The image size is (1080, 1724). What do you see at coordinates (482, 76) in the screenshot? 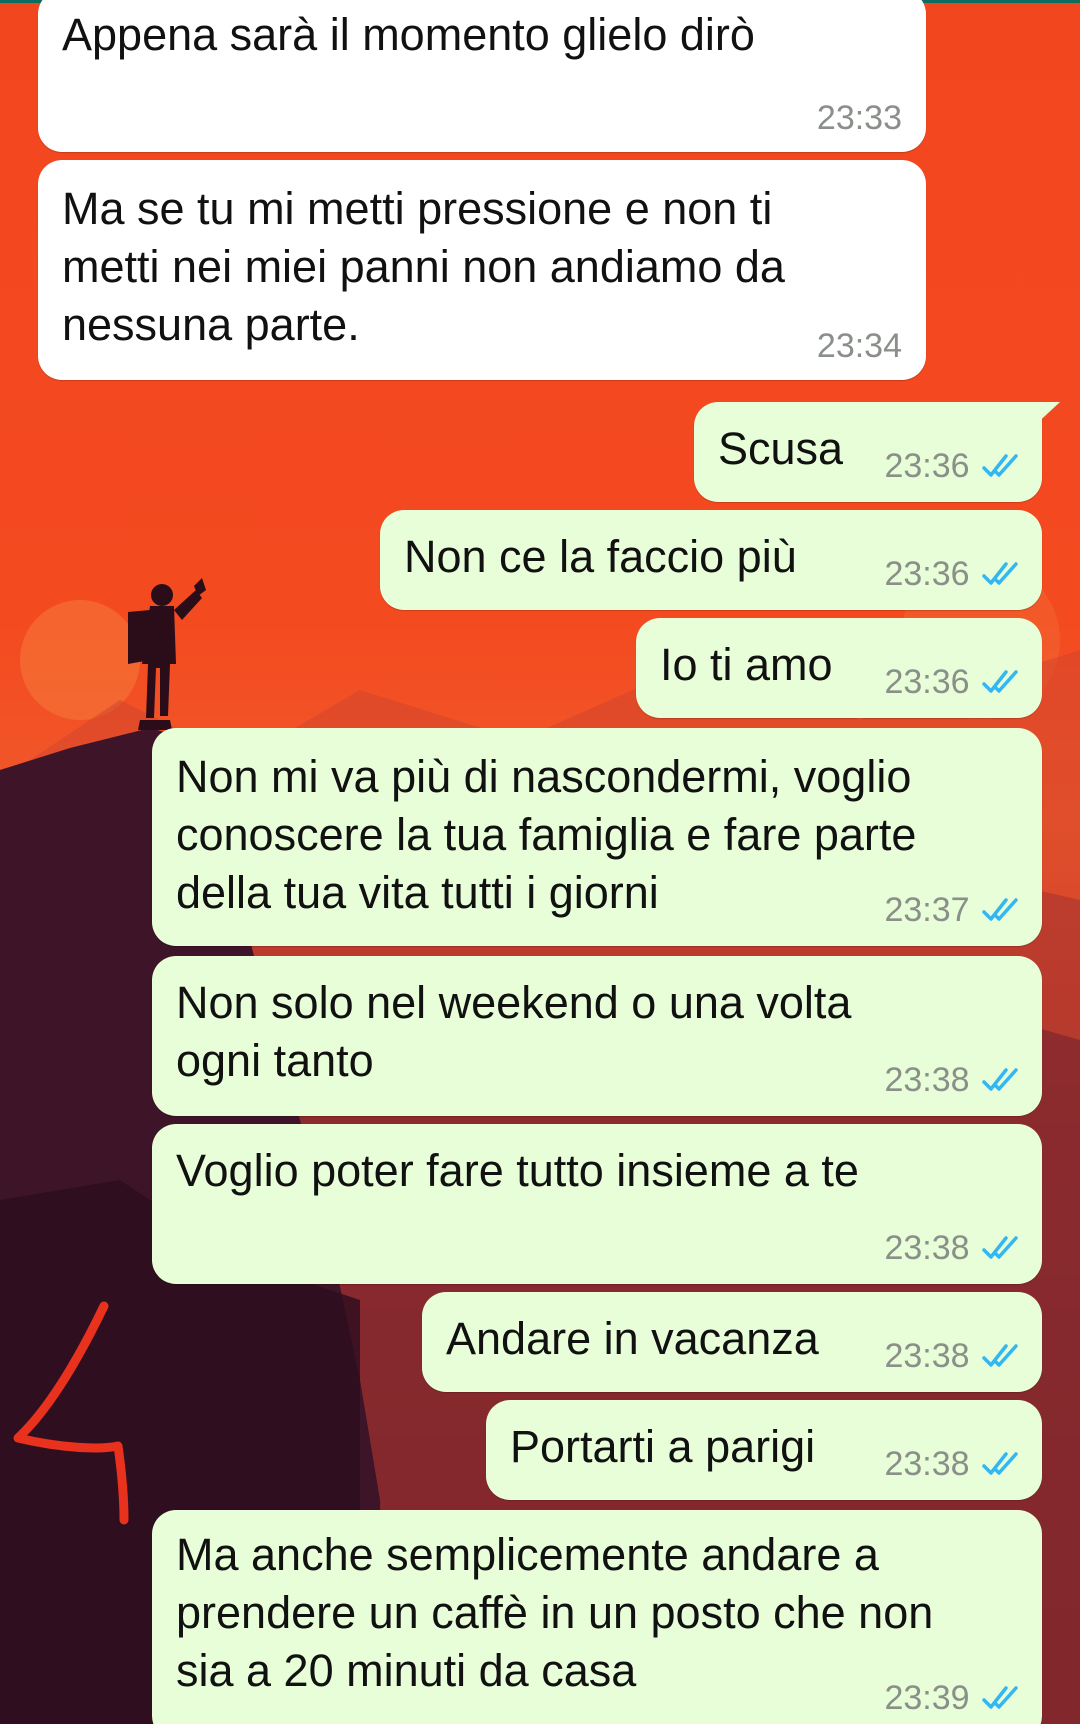
I see `message-bubble-incoming: Appena sarà il momento glielo dirò 23:33` at bounding box center [482, 76].